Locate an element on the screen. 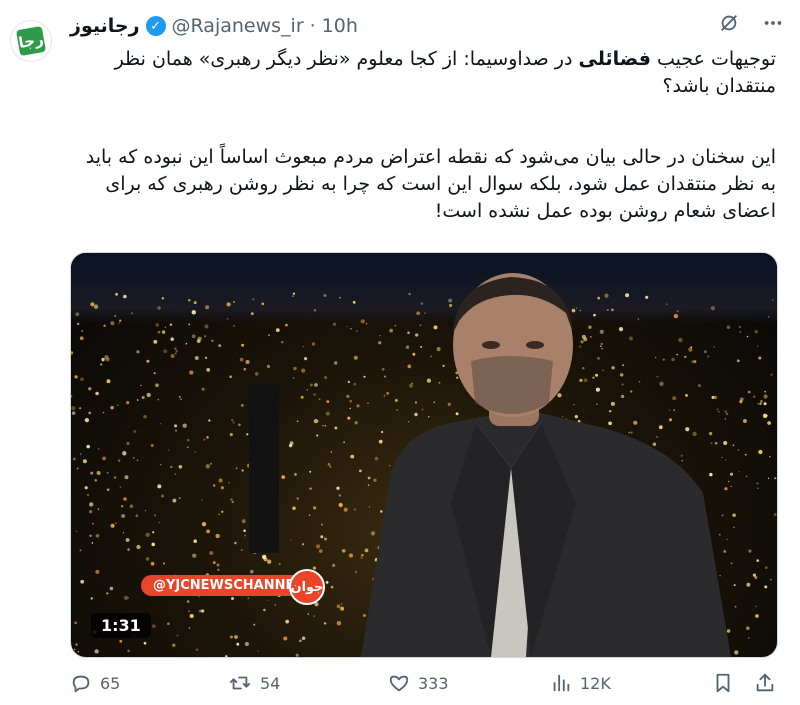 The width and height of the screenshot is (800, 705). reply-count: 65 is located at coordinates (110, 683).